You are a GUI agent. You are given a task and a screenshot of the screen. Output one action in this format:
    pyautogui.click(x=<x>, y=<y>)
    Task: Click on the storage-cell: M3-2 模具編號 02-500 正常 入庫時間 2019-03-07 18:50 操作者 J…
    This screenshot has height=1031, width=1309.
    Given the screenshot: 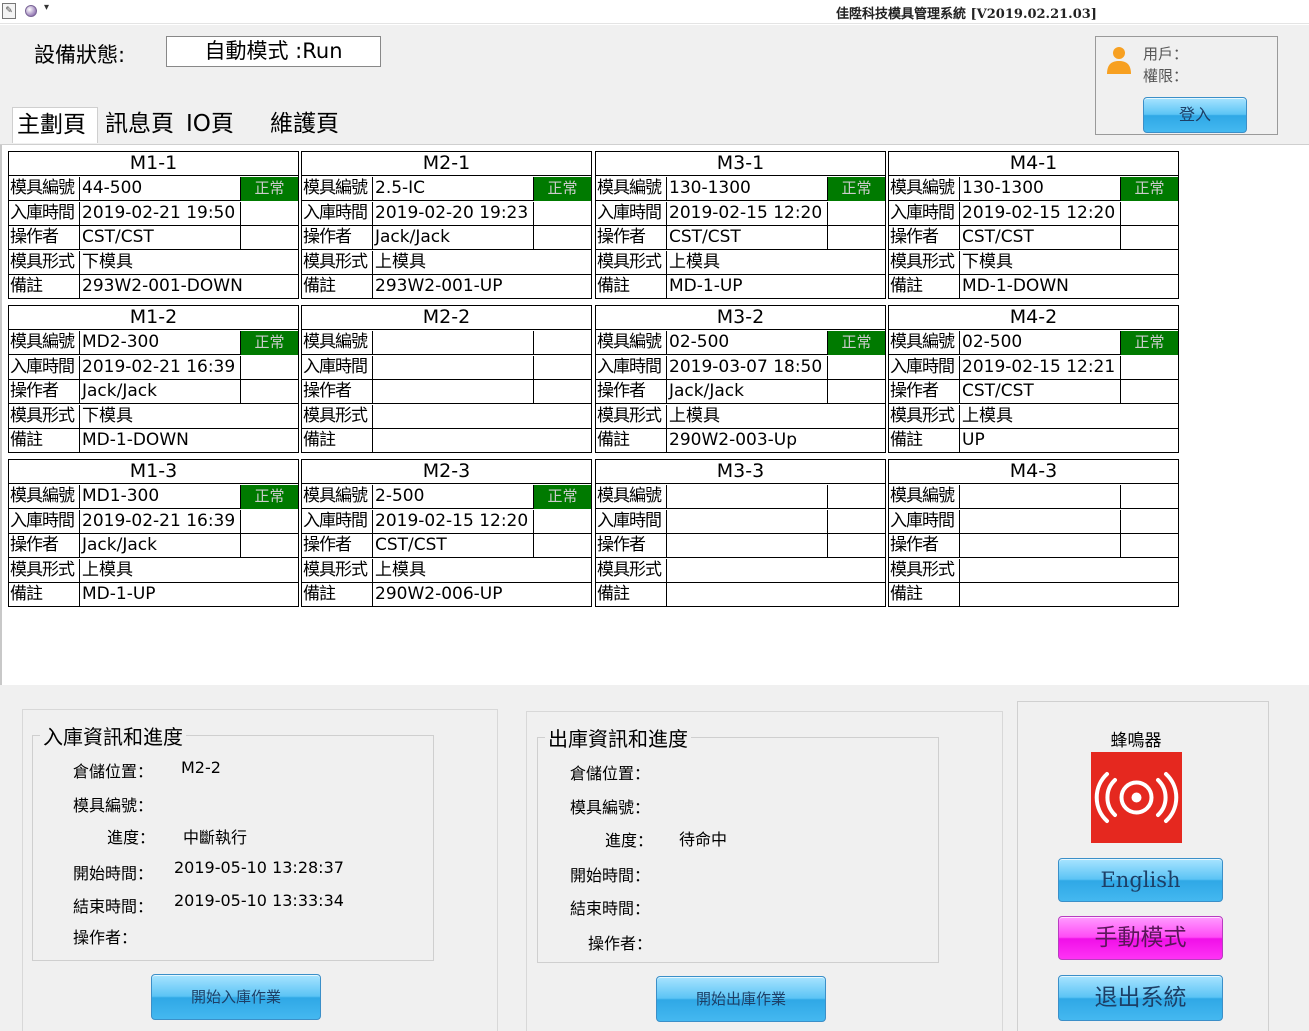 What is the action you would take?
    pyautogui.click(x=740, y=379)
    